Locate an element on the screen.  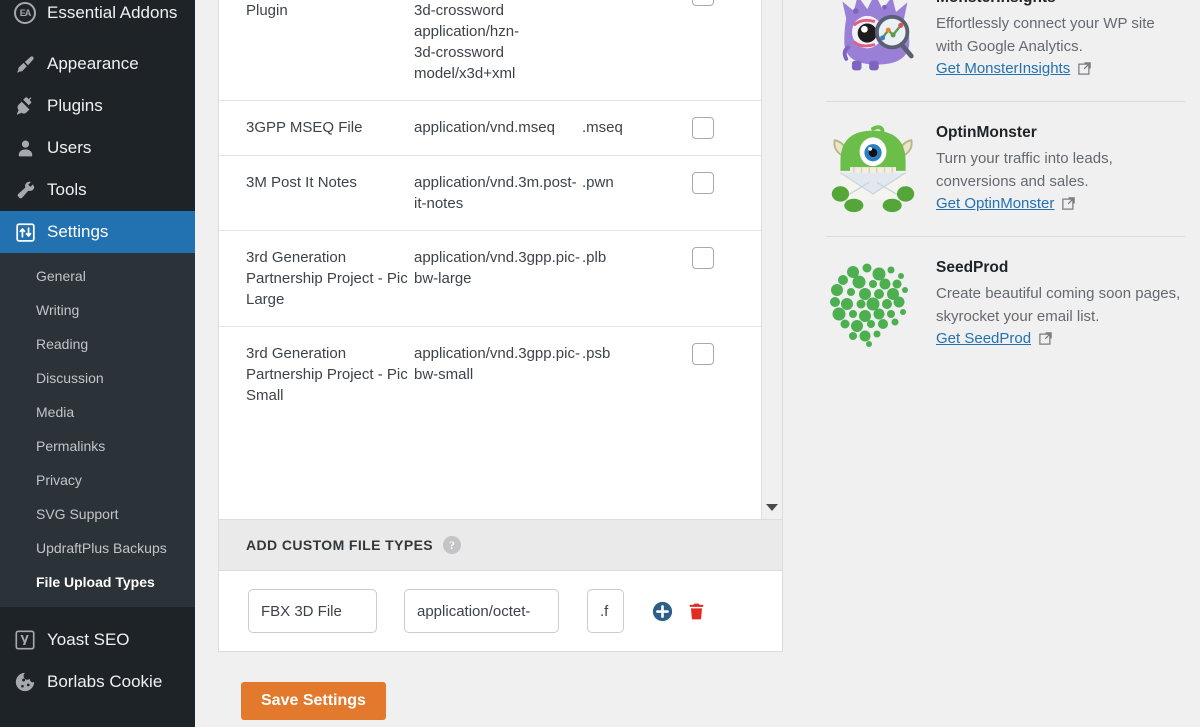
save-settings-container: Save Settings is located at coordinates (313, 701).